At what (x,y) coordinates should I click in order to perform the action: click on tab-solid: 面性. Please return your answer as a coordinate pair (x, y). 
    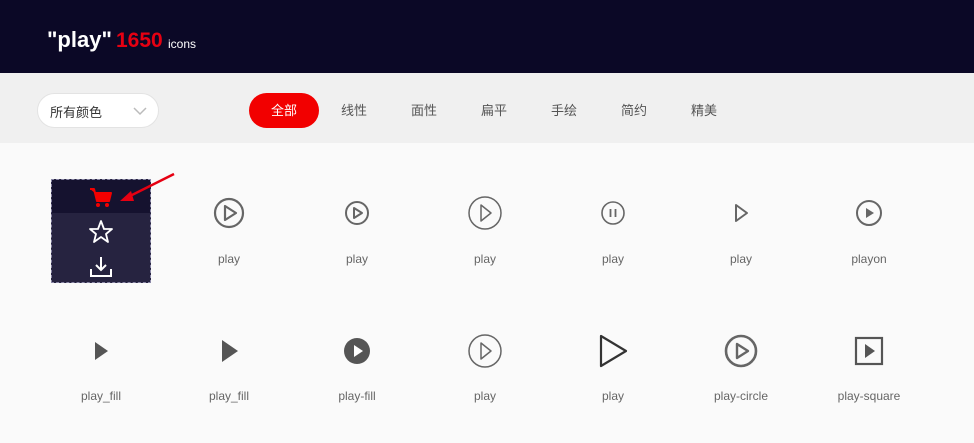
    Looking at the image, I should click on (424, 110).